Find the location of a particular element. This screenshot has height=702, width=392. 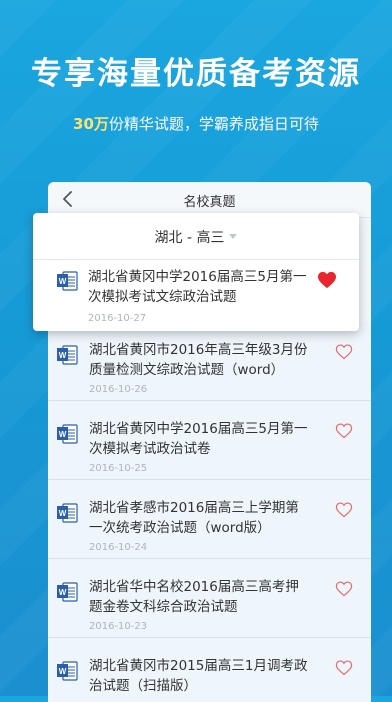

page-title: 名校真题 is located at coordinates (209, 202).